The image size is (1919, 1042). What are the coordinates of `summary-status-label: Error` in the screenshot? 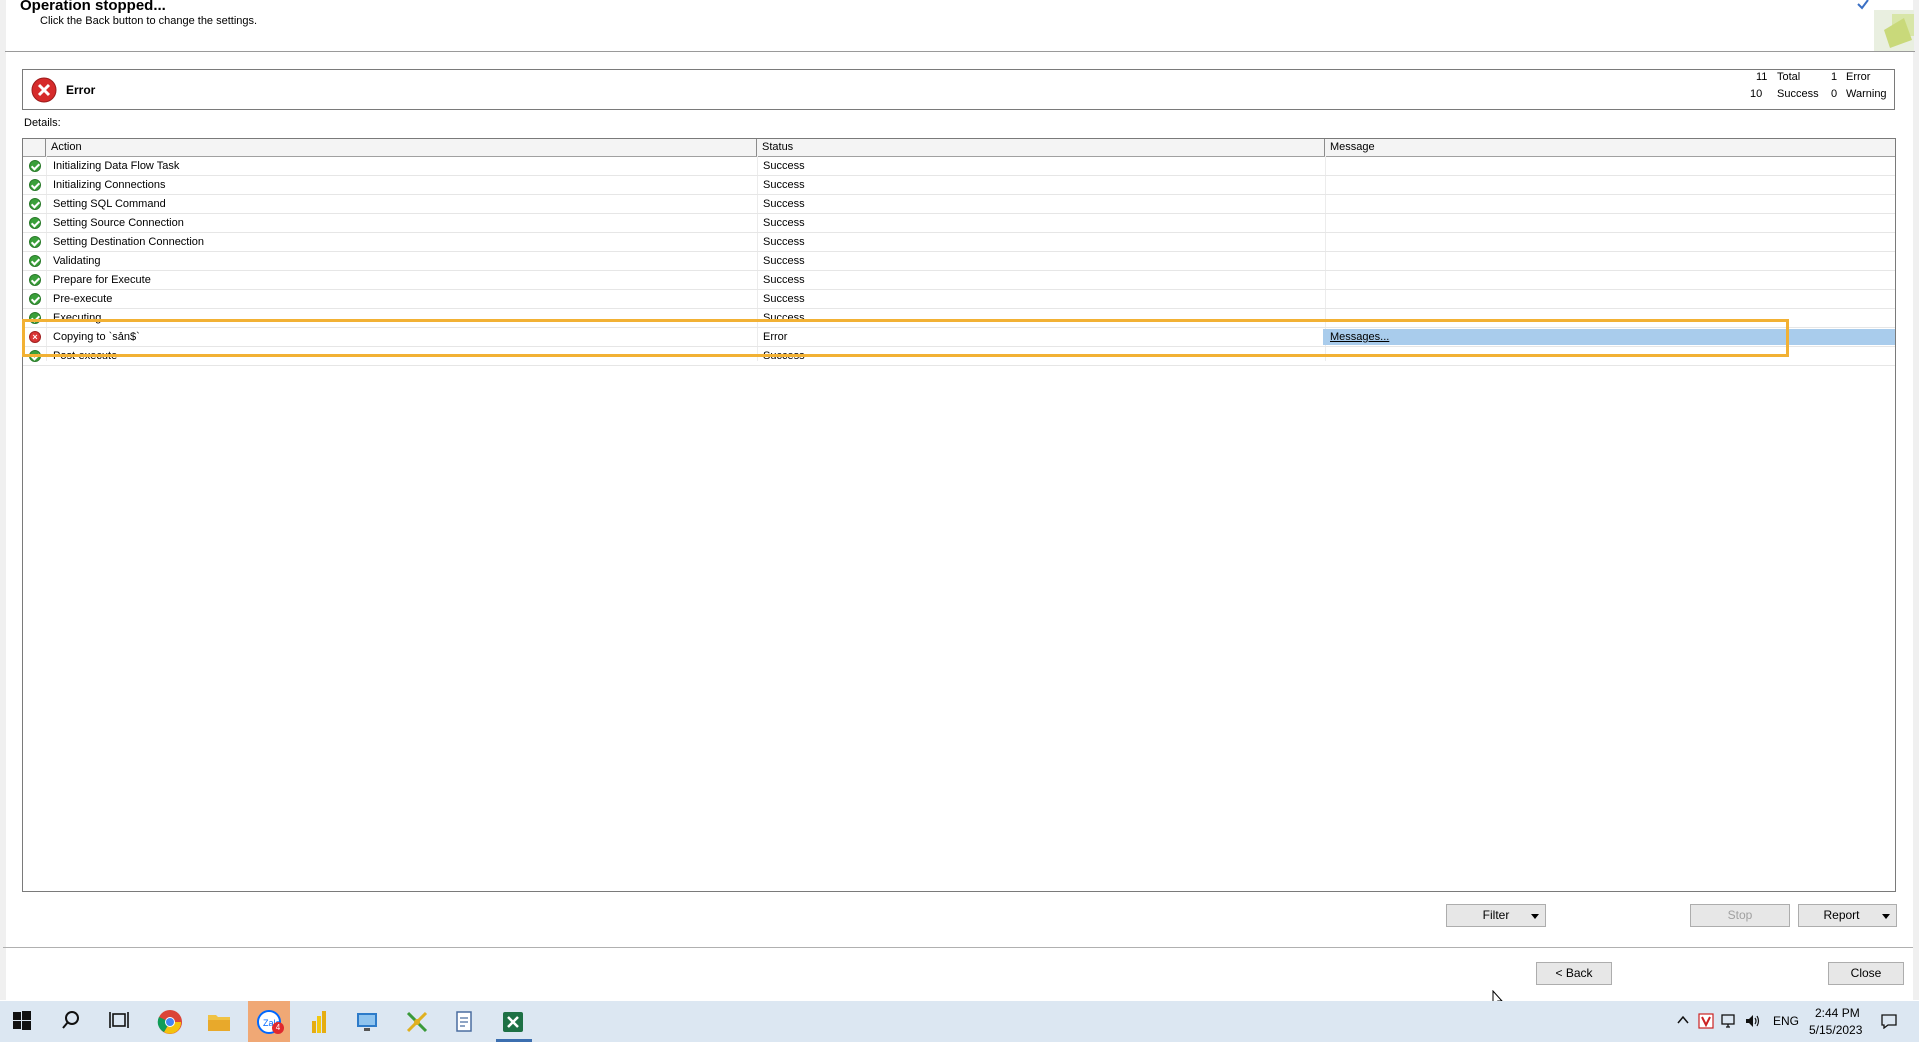 It's located at (81, 90).